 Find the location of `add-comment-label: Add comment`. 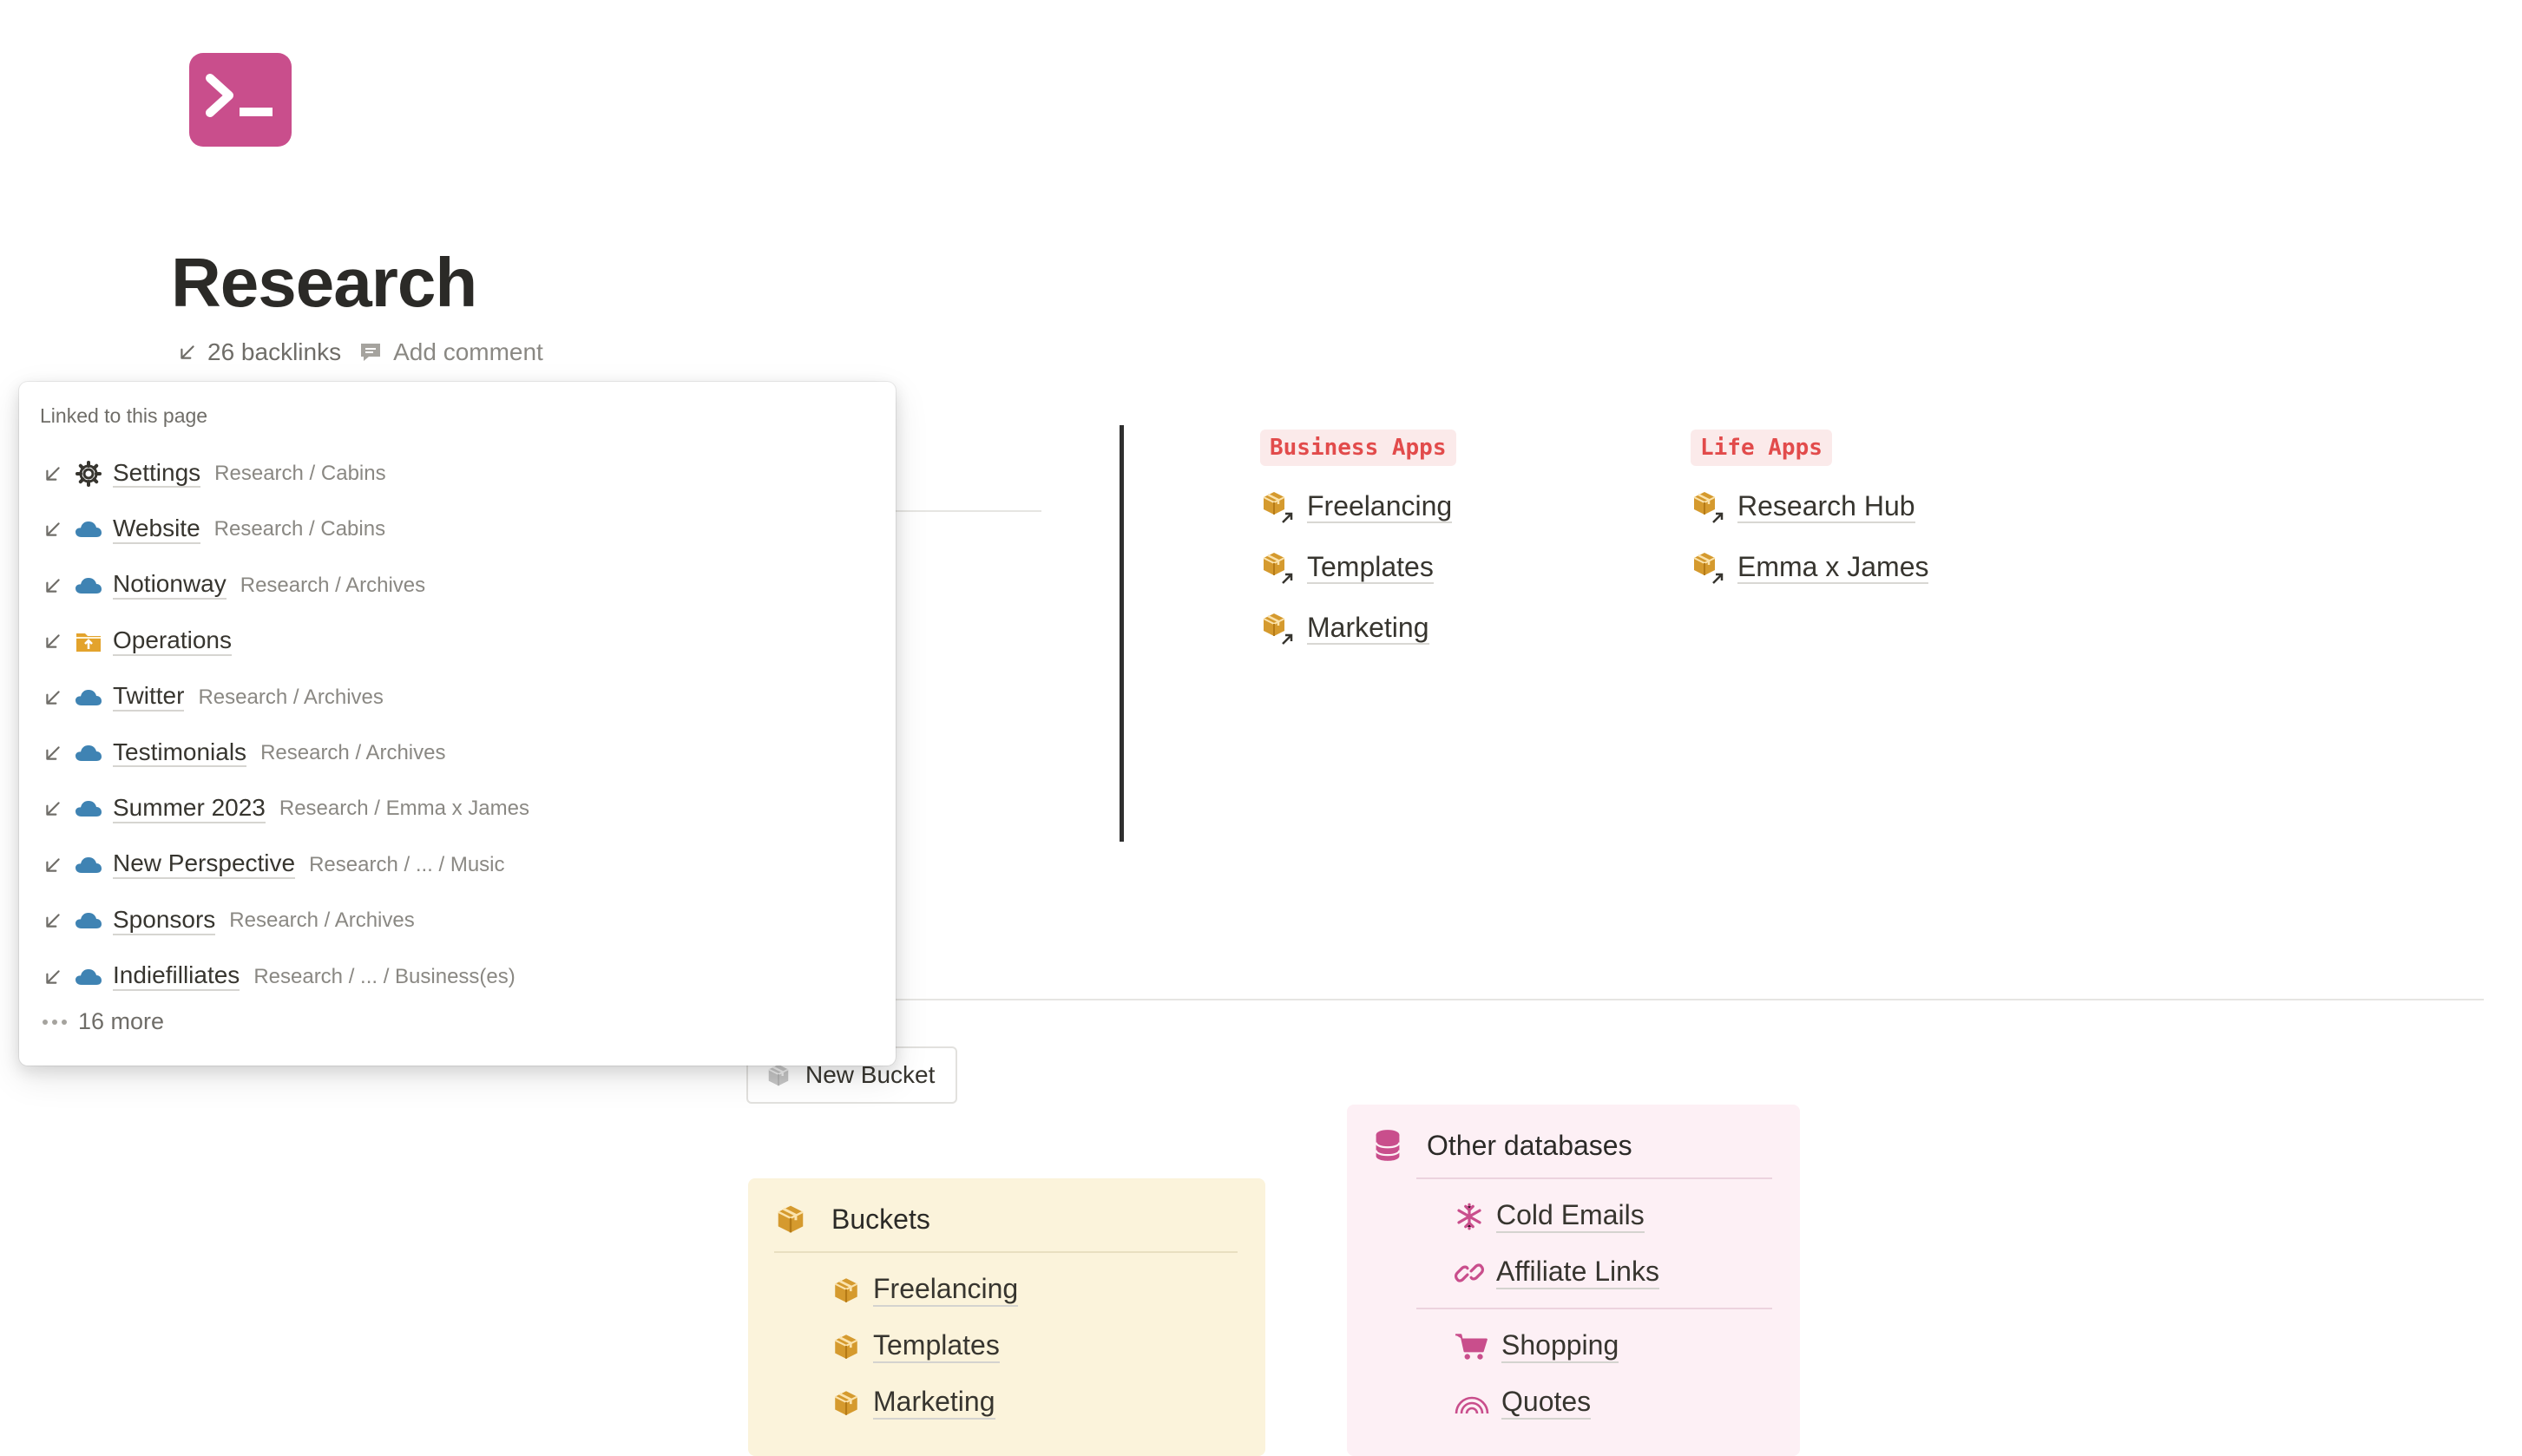

add-comment-label: Add comment is located at coordinates (468, 351).